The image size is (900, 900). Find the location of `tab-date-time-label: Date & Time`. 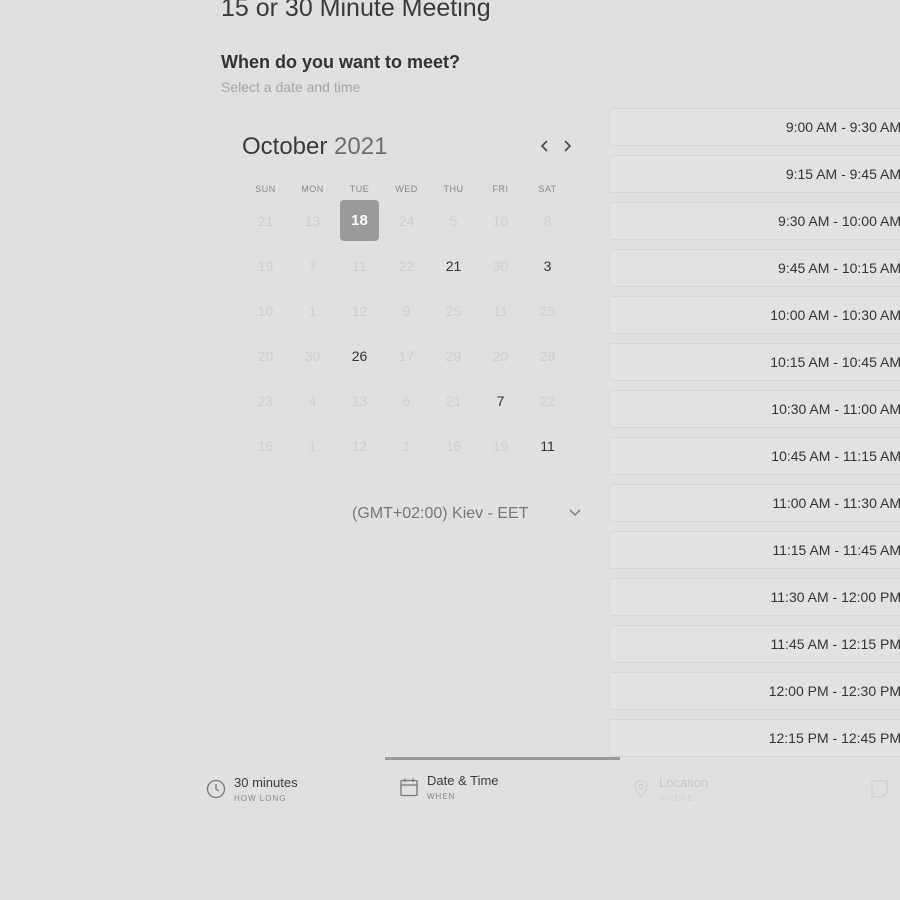

tab-date-time-label: Date & Time is located at coordinates (463, 780).